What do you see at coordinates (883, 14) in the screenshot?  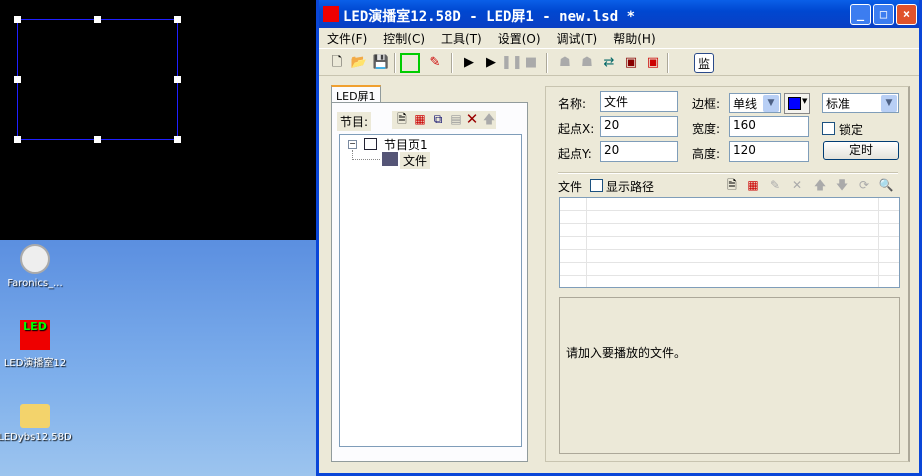 I see `maximize-button: □` at bounding box center [883, 14].